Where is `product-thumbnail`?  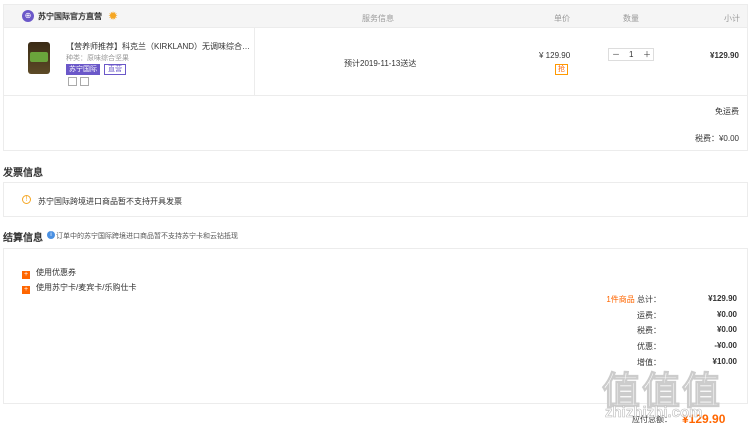
product-thumbnail is located at coordinates (39, 58).